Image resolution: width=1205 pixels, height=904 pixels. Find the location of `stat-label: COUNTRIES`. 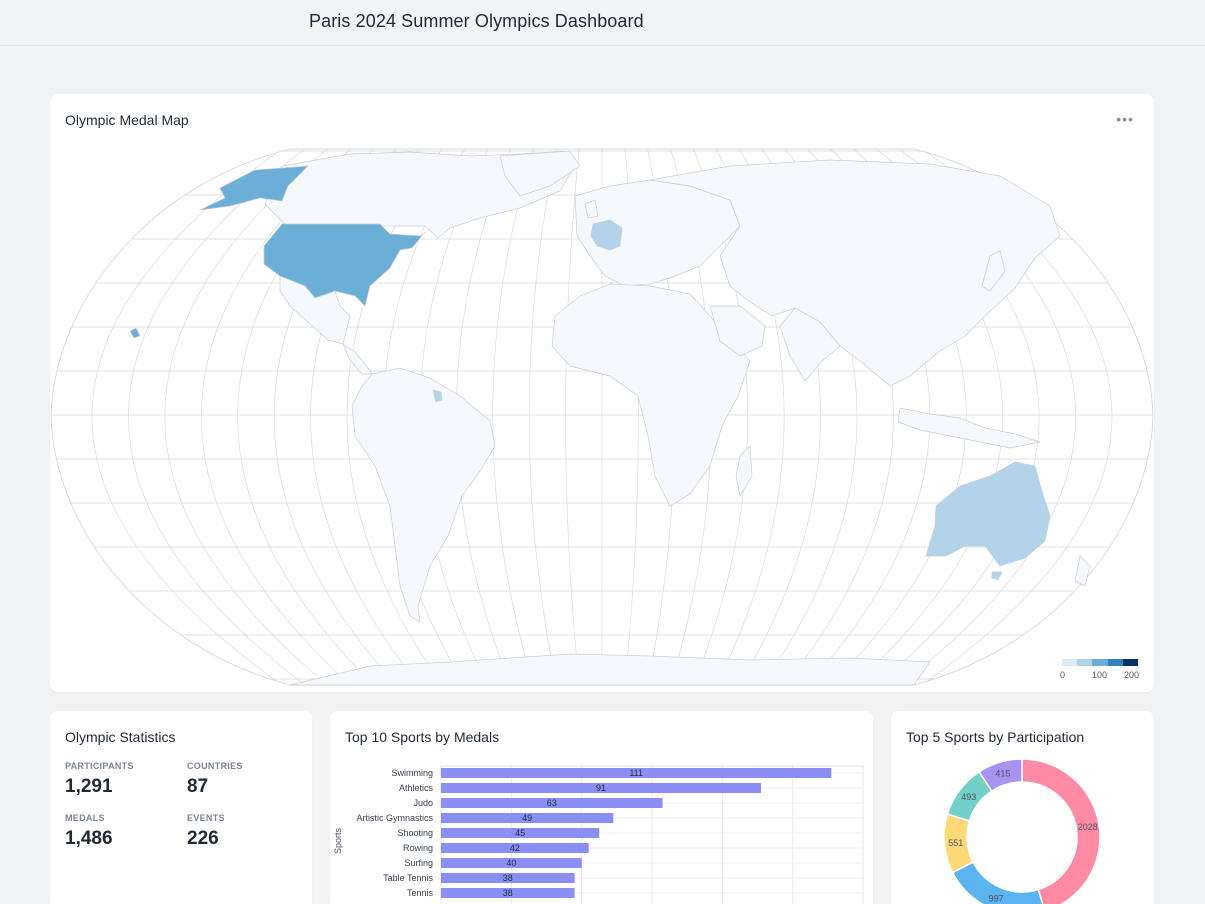

stat-label: COUNTRIES is located at coordinates (215, 766).